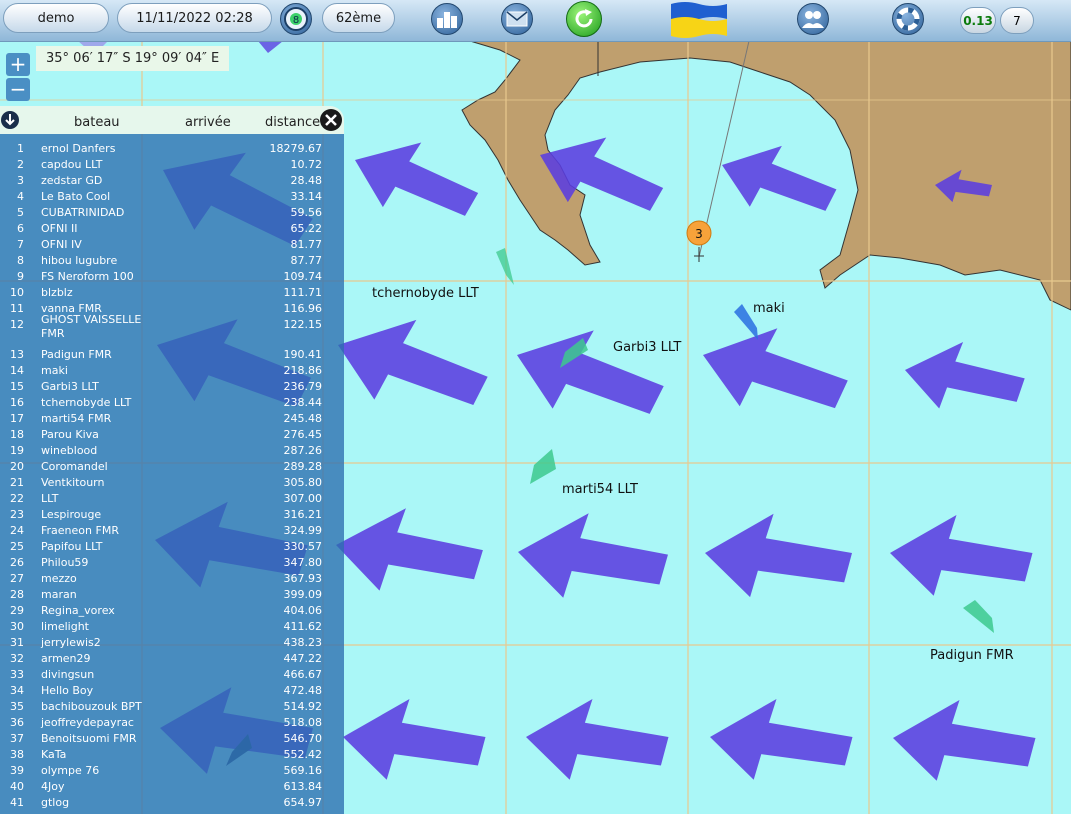 The image size is (1071, 814). What do you see at coordinates (172, 182) in the screenshot?
I see `ranking-row: 3 zedstar GD 28.48` at bounding box center [172, 182].